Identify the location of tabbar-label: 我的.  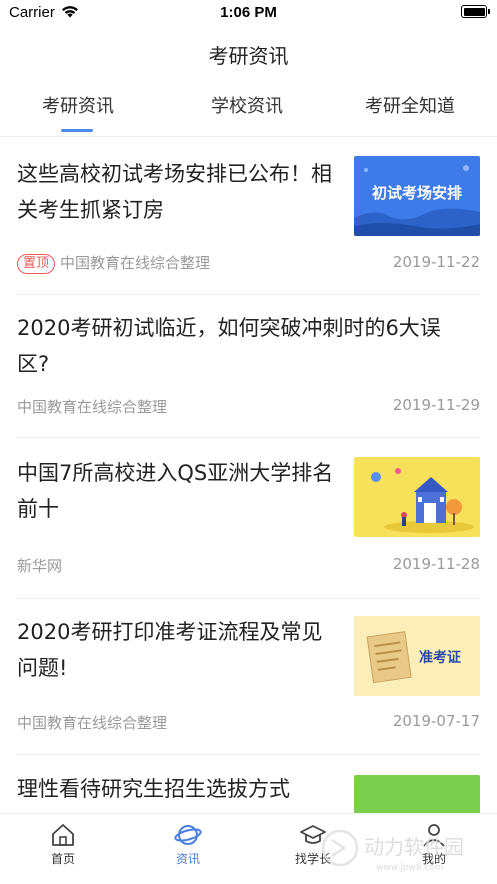
(433, 859).